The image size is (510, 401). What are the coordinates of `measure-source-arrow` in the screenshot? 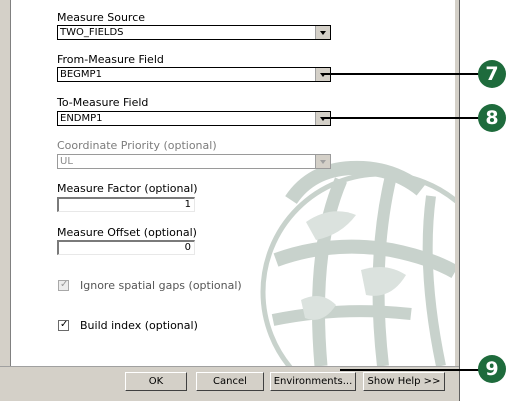 It's located at (322, 32).